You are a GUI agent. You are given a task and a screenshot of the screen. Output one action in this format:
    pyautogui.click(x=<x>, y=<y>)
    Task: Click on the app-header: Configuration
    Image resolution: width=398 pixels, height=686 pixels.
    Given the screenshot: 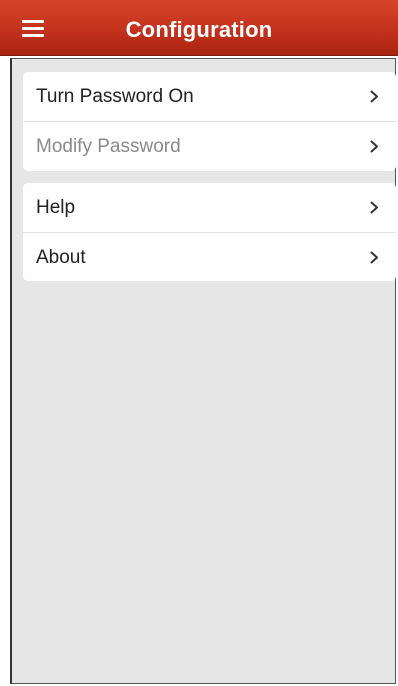 What is the action you would take?
    pyautogui.click(x=199, y=28)
    